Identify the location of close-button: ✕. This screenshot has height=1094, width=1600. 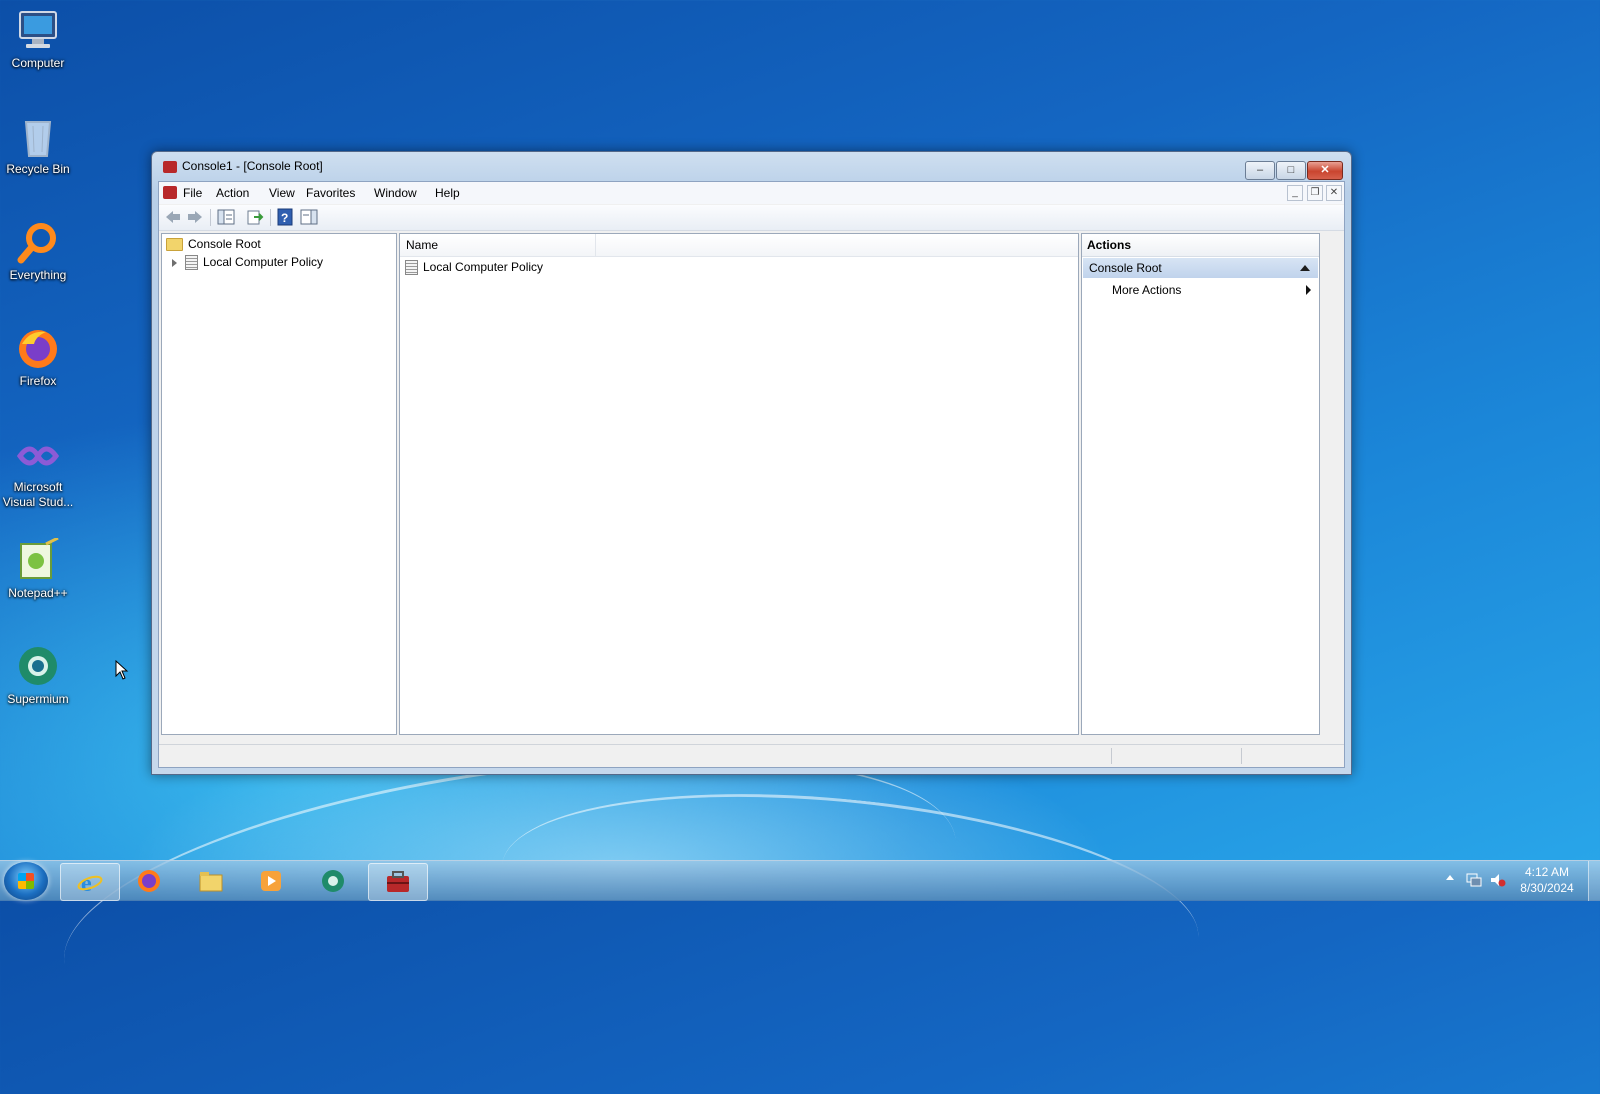
(1325, 170).